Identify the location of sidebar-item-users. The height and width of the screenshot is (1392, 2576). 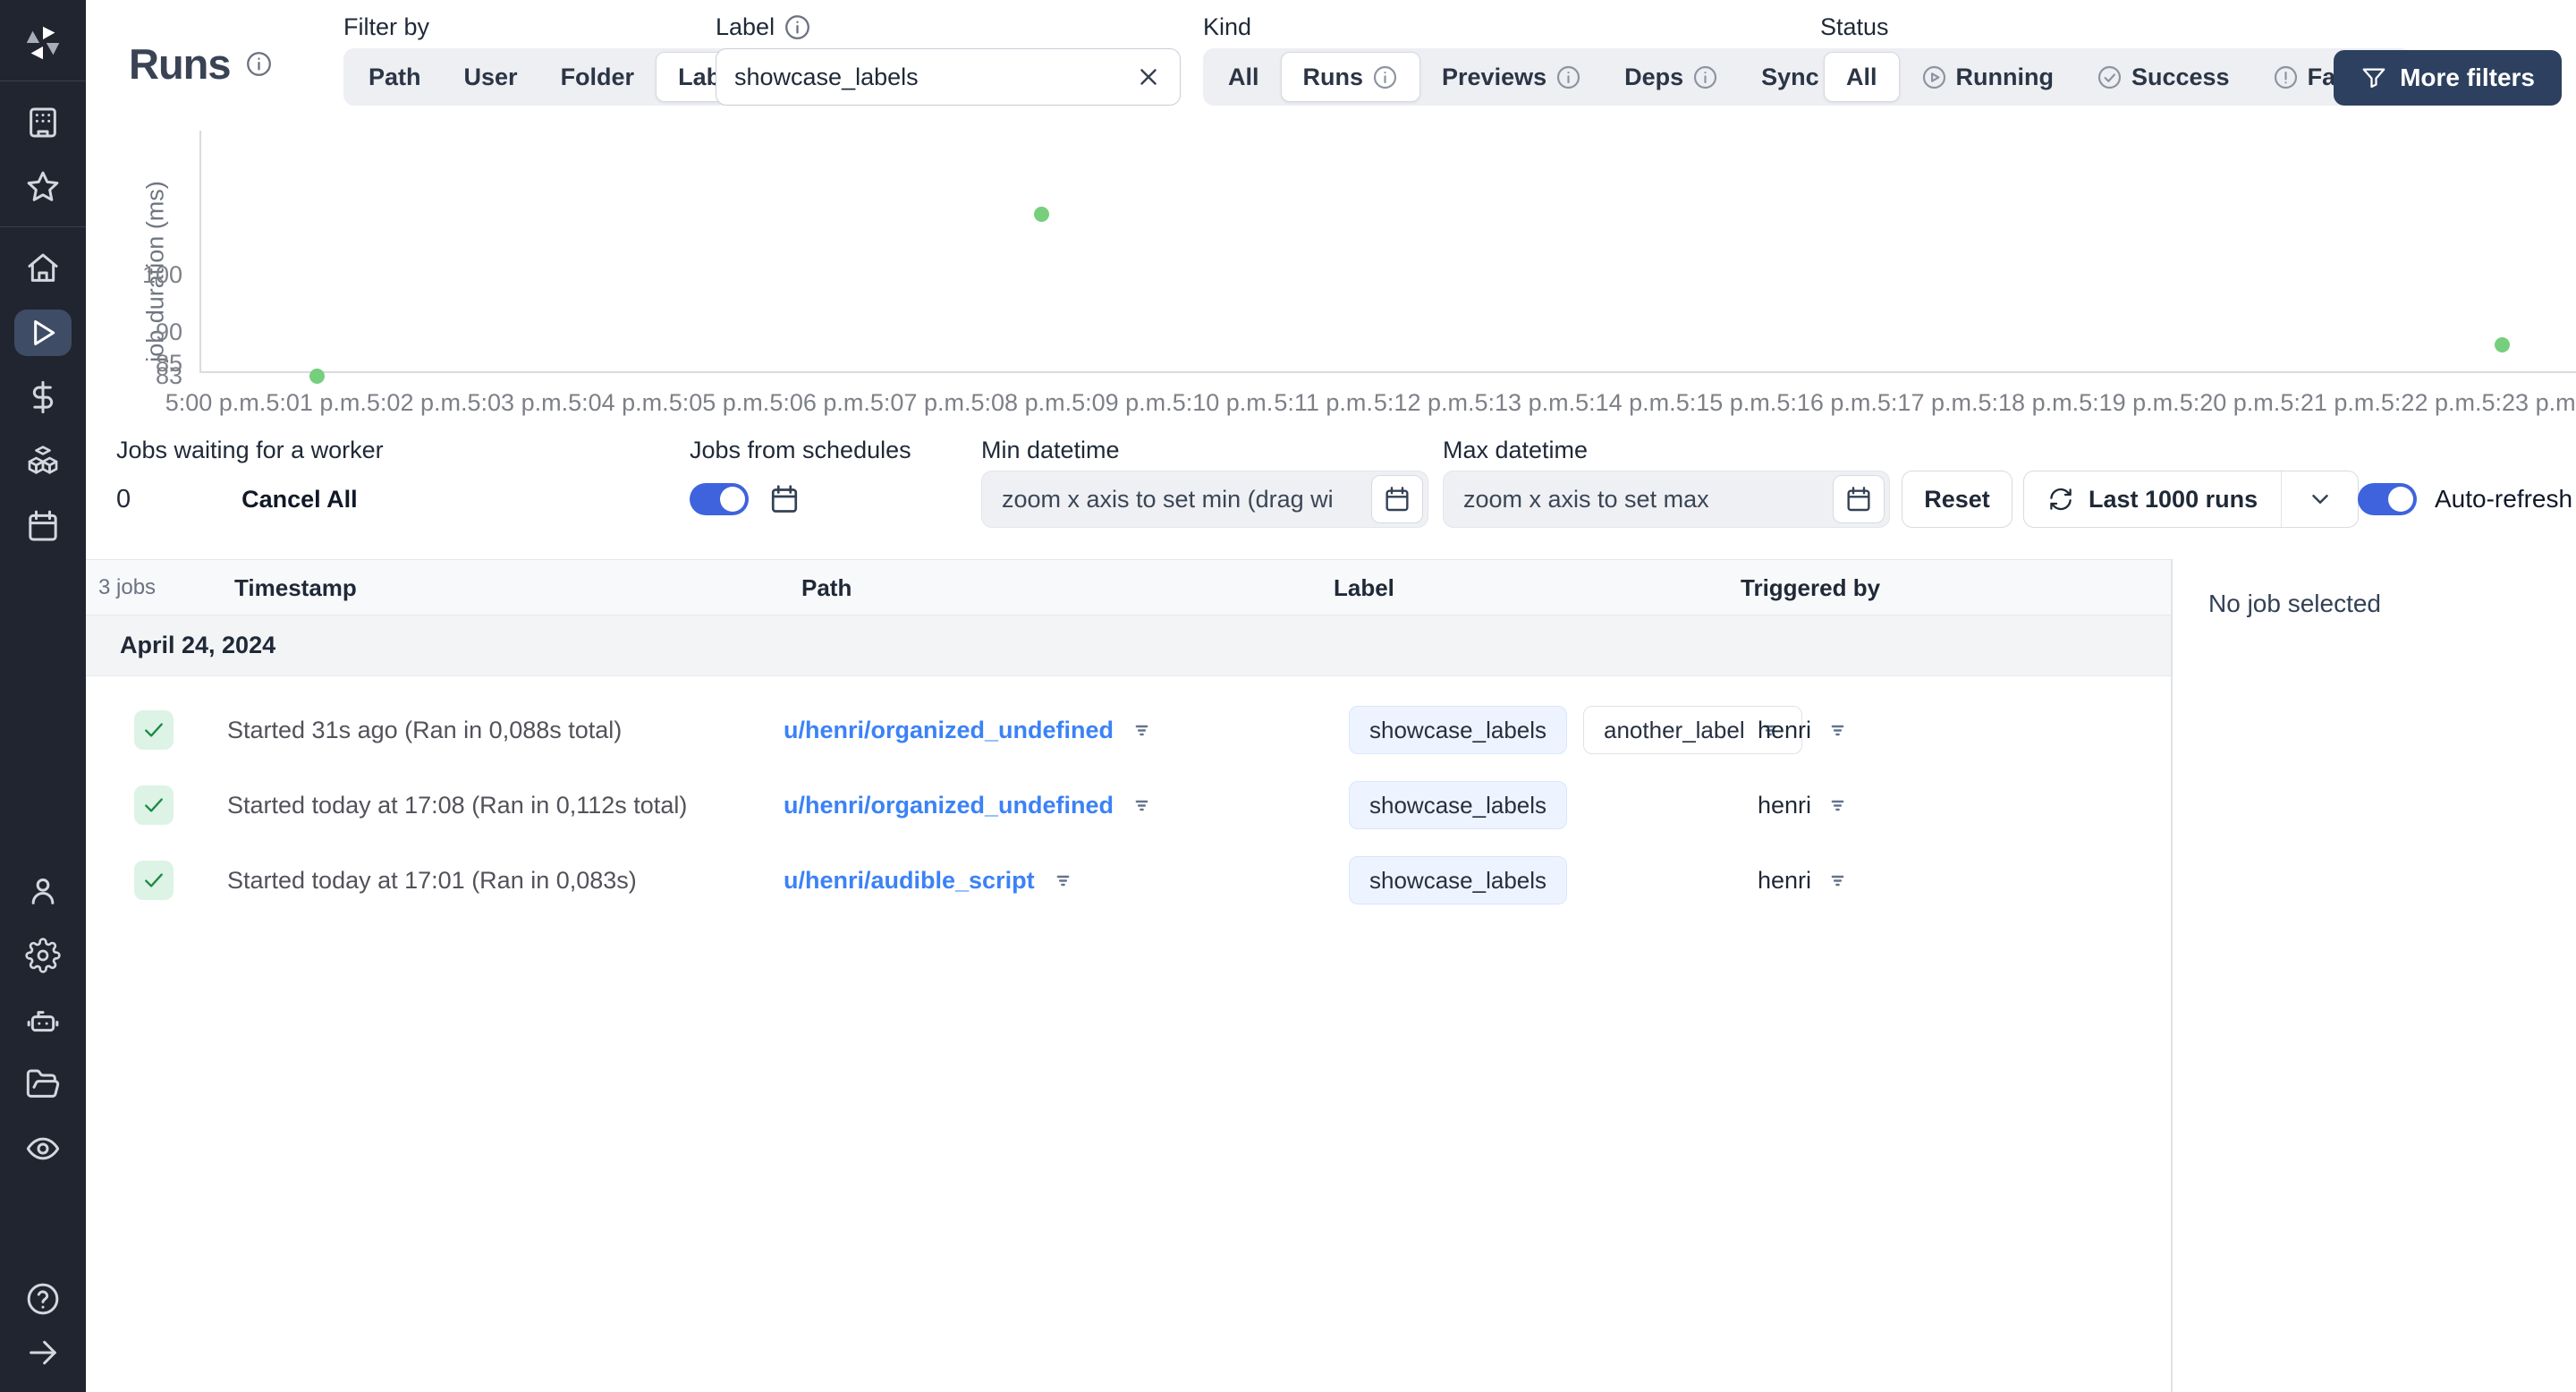
(43, 891).